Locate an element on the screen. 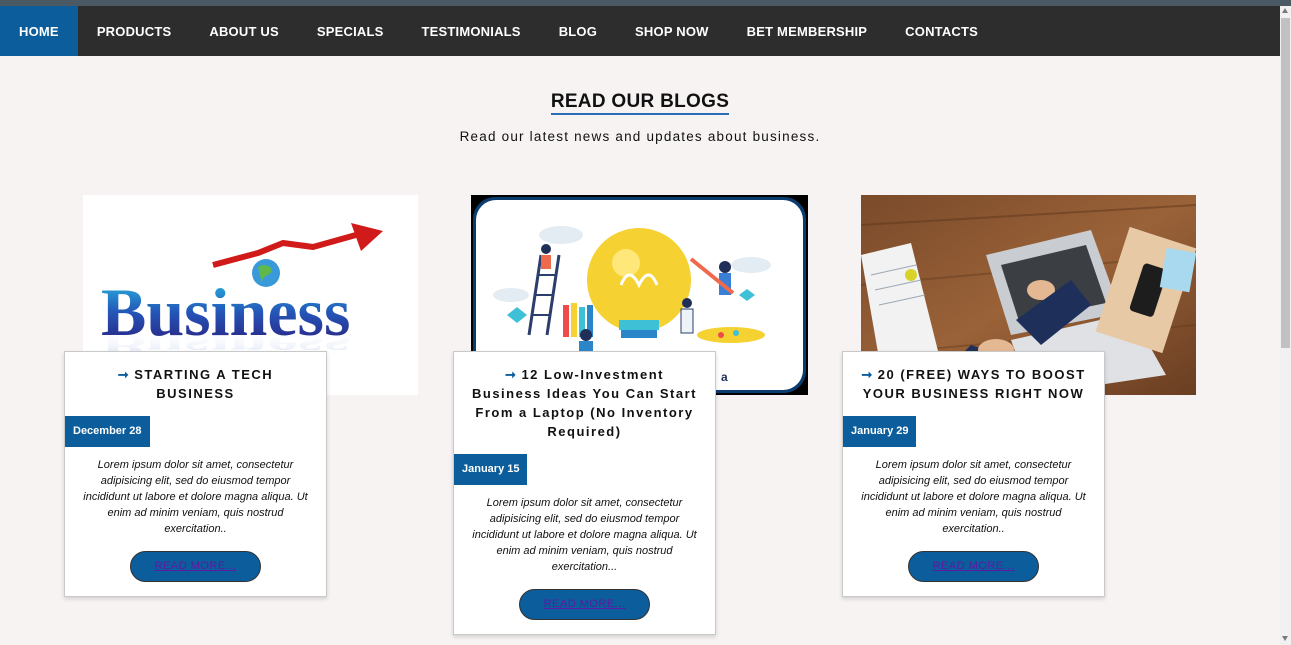 The height and width of the screenshot is (645, 1291). date-badge: January 15 is located at coordinates (491, 469).